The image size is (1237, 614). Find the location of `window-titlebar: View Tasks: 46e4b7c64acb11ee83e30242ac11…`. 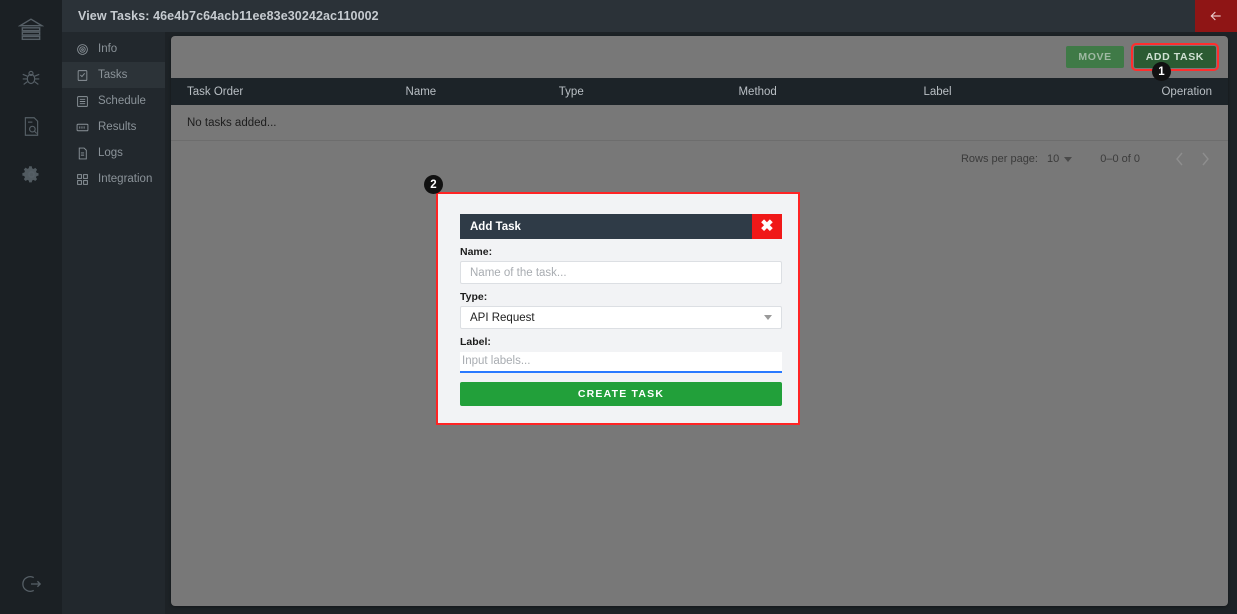

window-titlebar: View Tasks: 46e4b7c64acb11ee83e30242ac11… is located at coordinates (649, 16).